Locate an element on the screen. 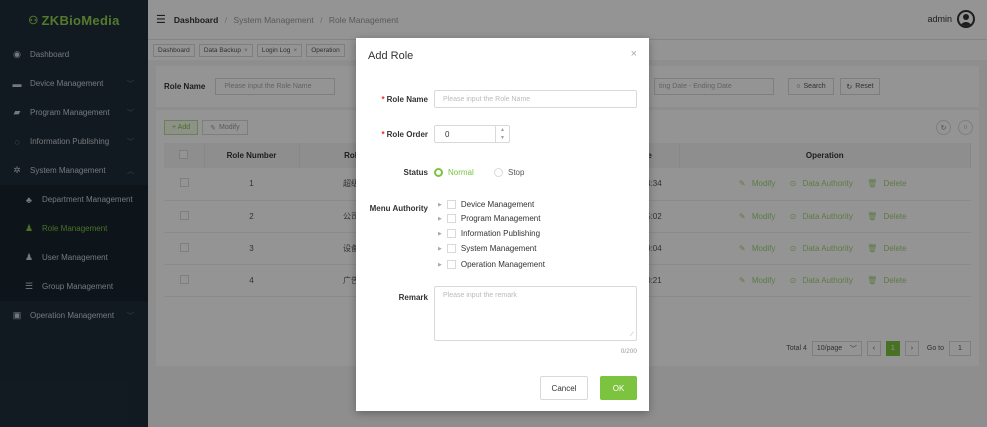 This screenshot has height=427, width=987. chevron-down-icon: ▼ is located at coordinates (502, 138).